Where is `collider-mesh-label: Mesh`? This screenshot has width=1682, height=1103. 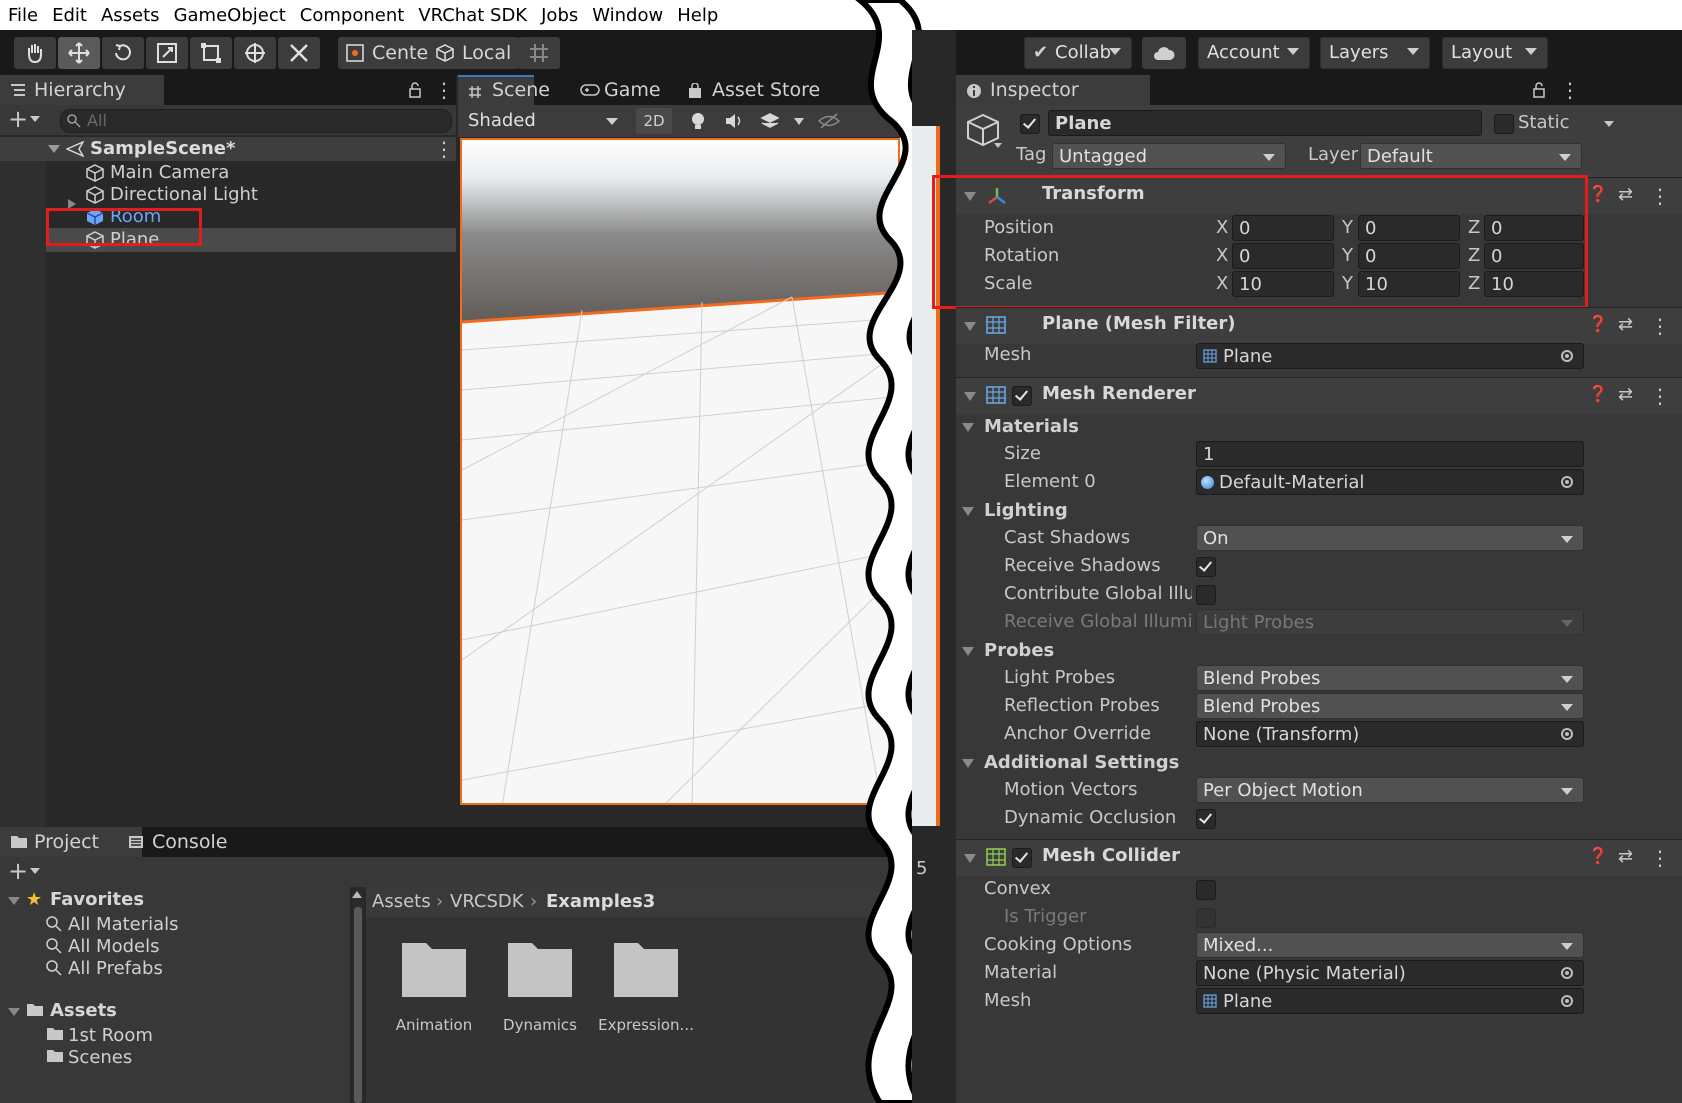 collider-mesh-label: Mesh is located at coordinates (1007, 1001).